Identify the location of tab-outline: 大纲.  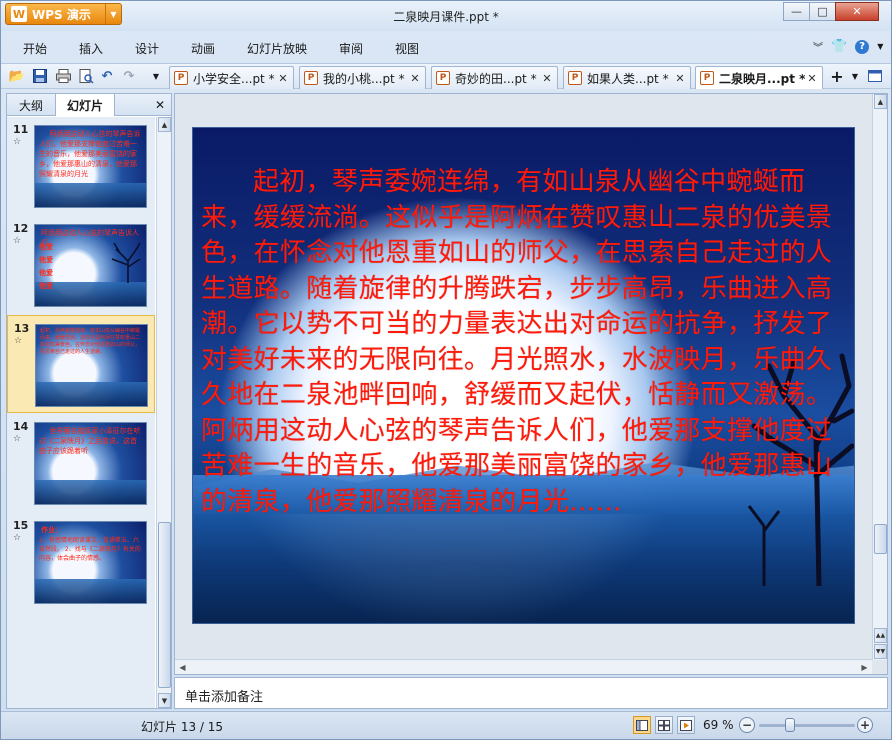
(31, 105).